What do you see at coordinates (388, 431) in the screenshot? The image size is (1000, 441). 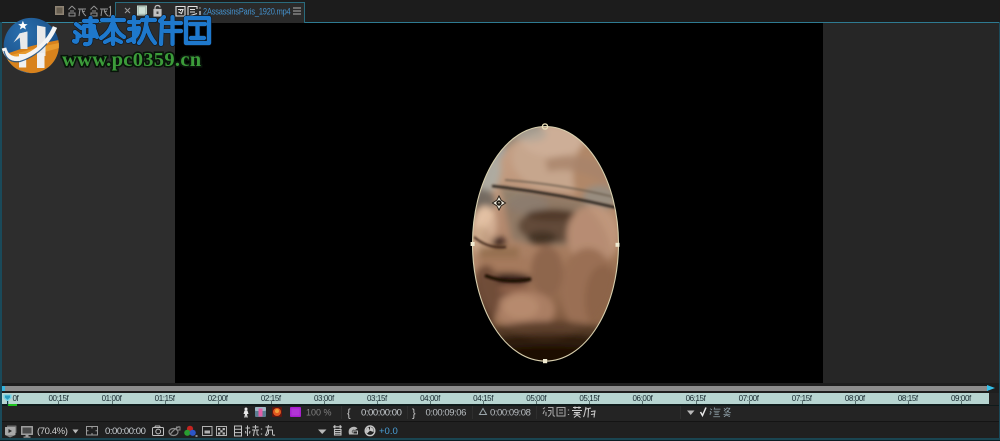 I see `svg-text: +0.0` at bounding box center [388, 431].